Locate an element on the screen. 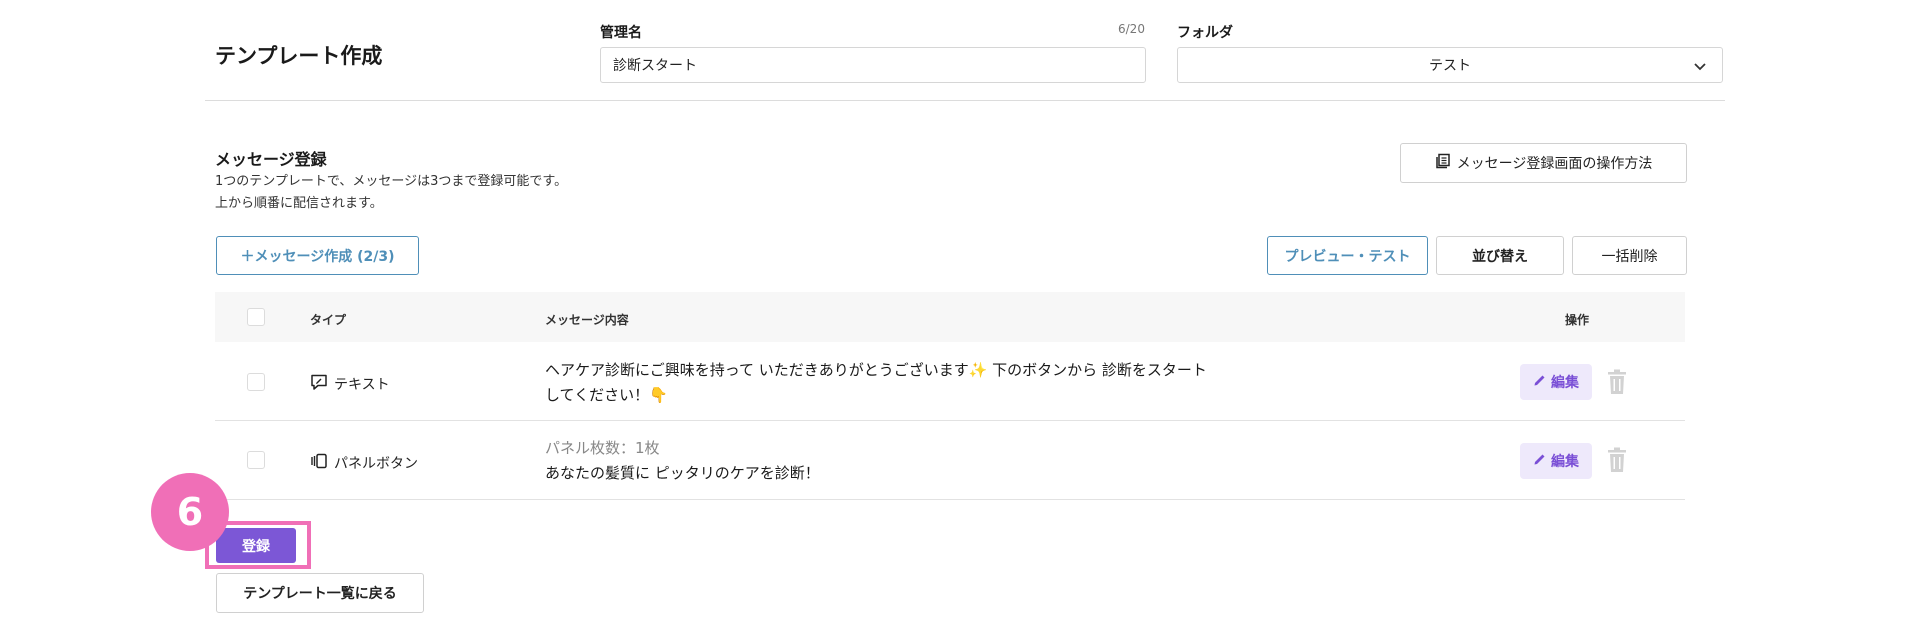 This screenshot has width=1920, height=640. name-char-counter: 6/20 is located at coordinates (1131, 29).